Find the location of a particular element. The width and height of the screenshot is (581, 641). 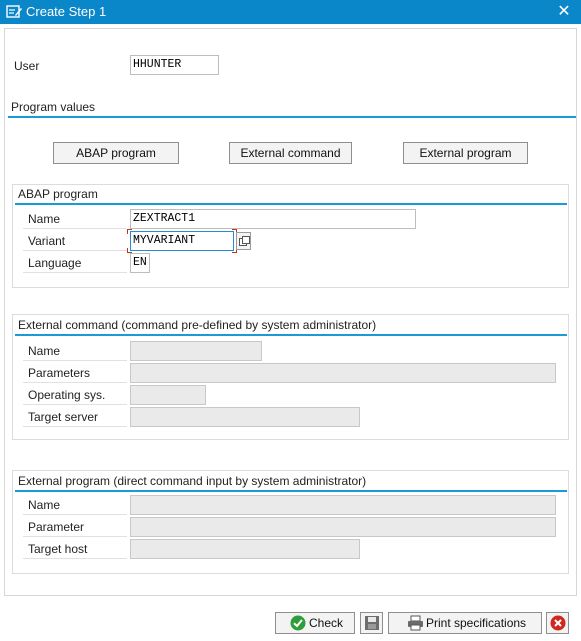

cancel-icon is located at coordinates (558, 626).